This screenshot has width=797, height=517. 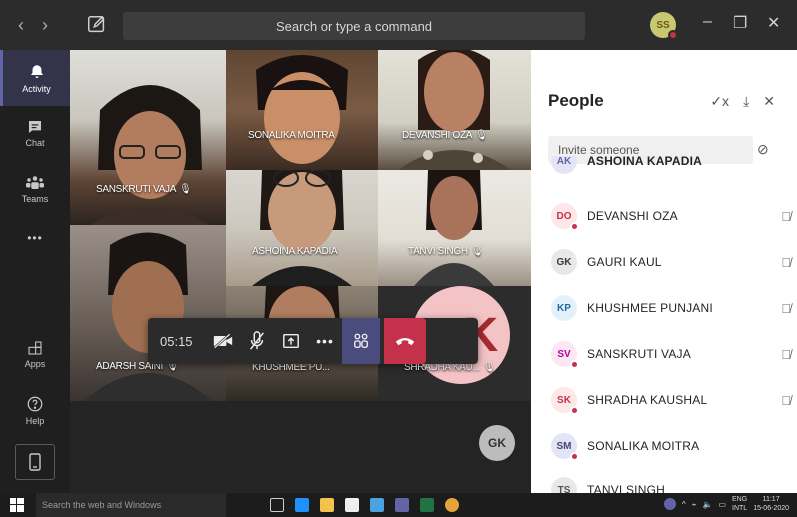 What do you see at coordinates (144, 189) in the screenshot?
I see `participant-name: SANSKRUTI VAJA 🎙` at bounding box center [144, 189].